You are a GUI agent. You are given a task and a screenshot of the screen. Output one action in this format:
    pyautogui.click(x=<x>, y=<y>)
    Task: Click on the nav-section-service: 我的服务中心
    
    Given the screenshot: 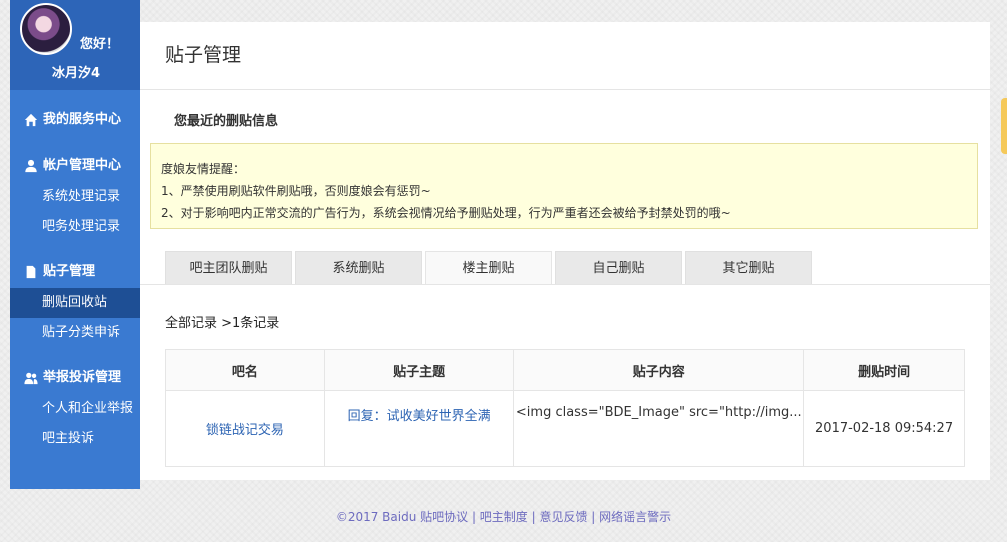 What is the action you would take?
    pyautogui.click(x=75, y=113)
    